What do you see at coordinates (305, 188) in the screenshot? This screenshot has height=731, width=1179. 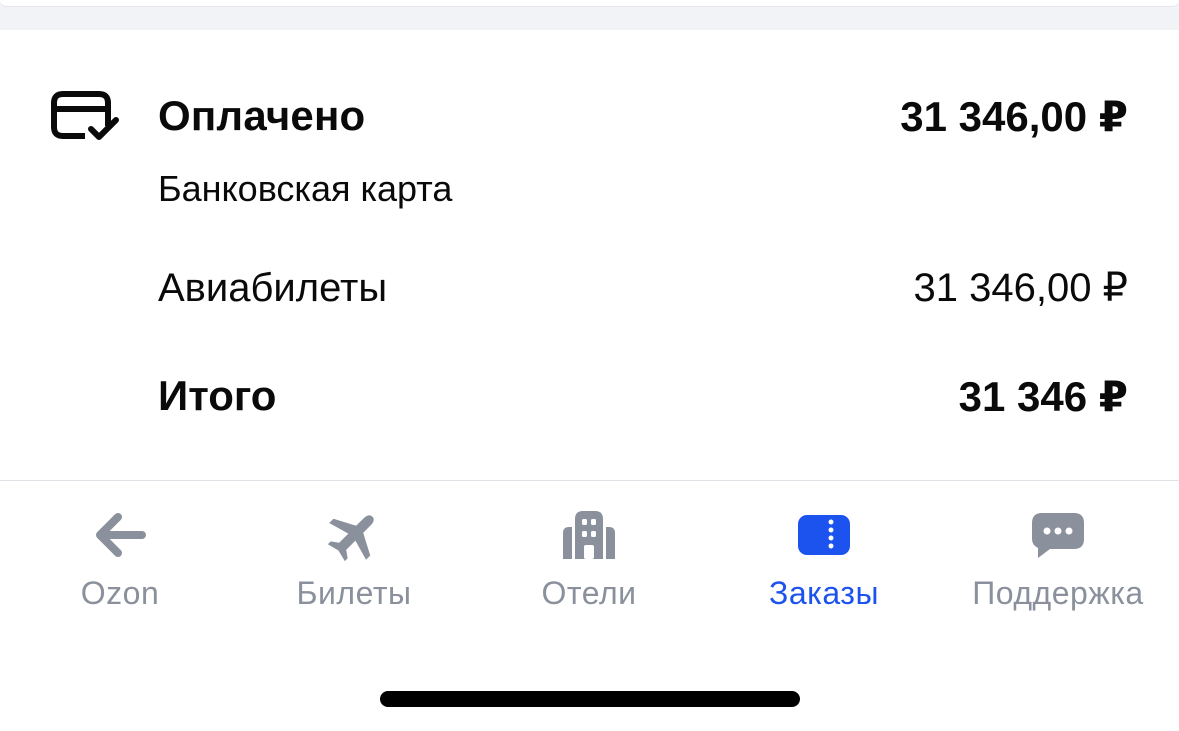 I see `payment-method: Банковская карта` at bounding box center [305, 188].